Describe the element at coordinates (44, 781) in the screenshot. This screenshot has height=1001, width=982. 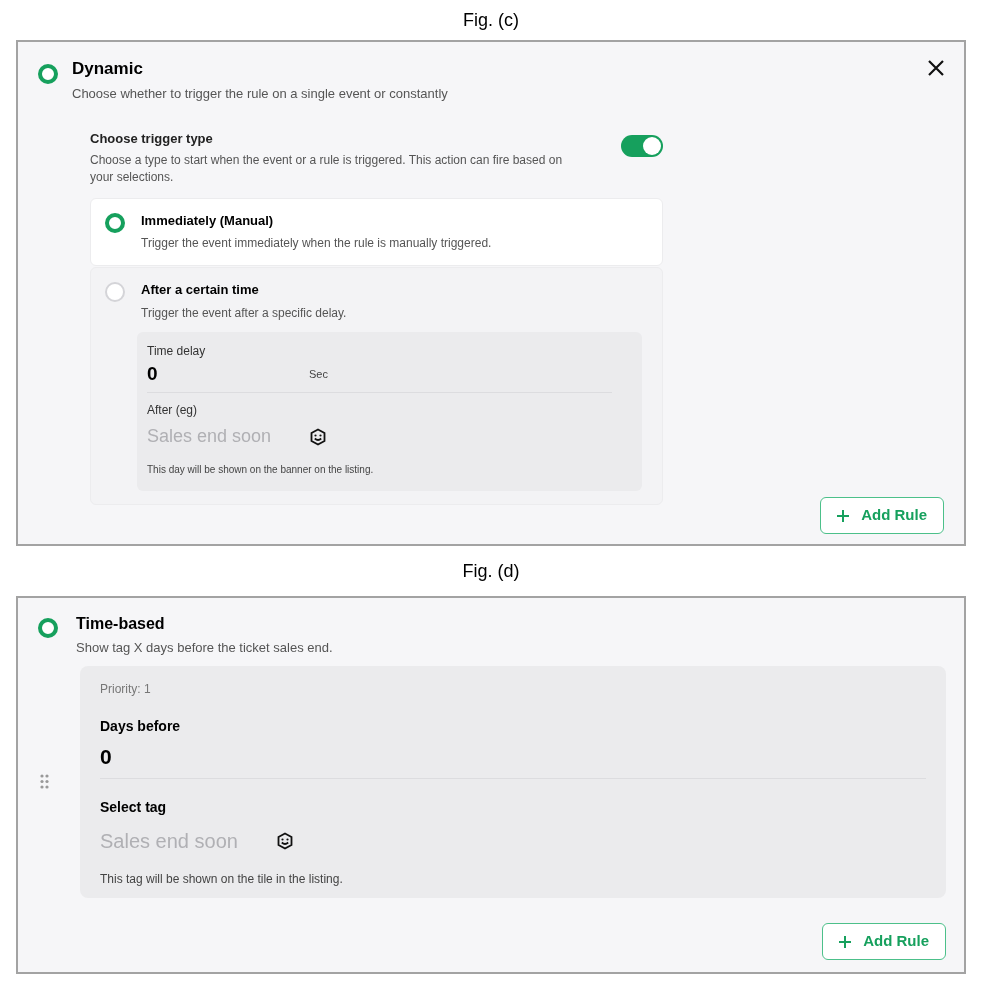
I see `drag-handle-icon` at that location.